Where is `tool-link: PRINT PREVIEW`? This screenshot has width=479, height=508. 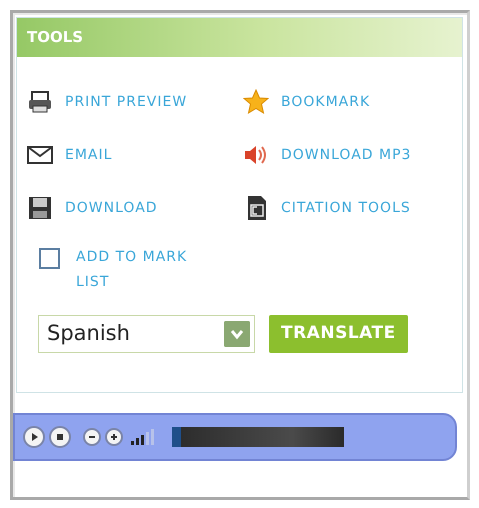
tool-link: PRINT PREVIEW is located at coordinates (135, 102).